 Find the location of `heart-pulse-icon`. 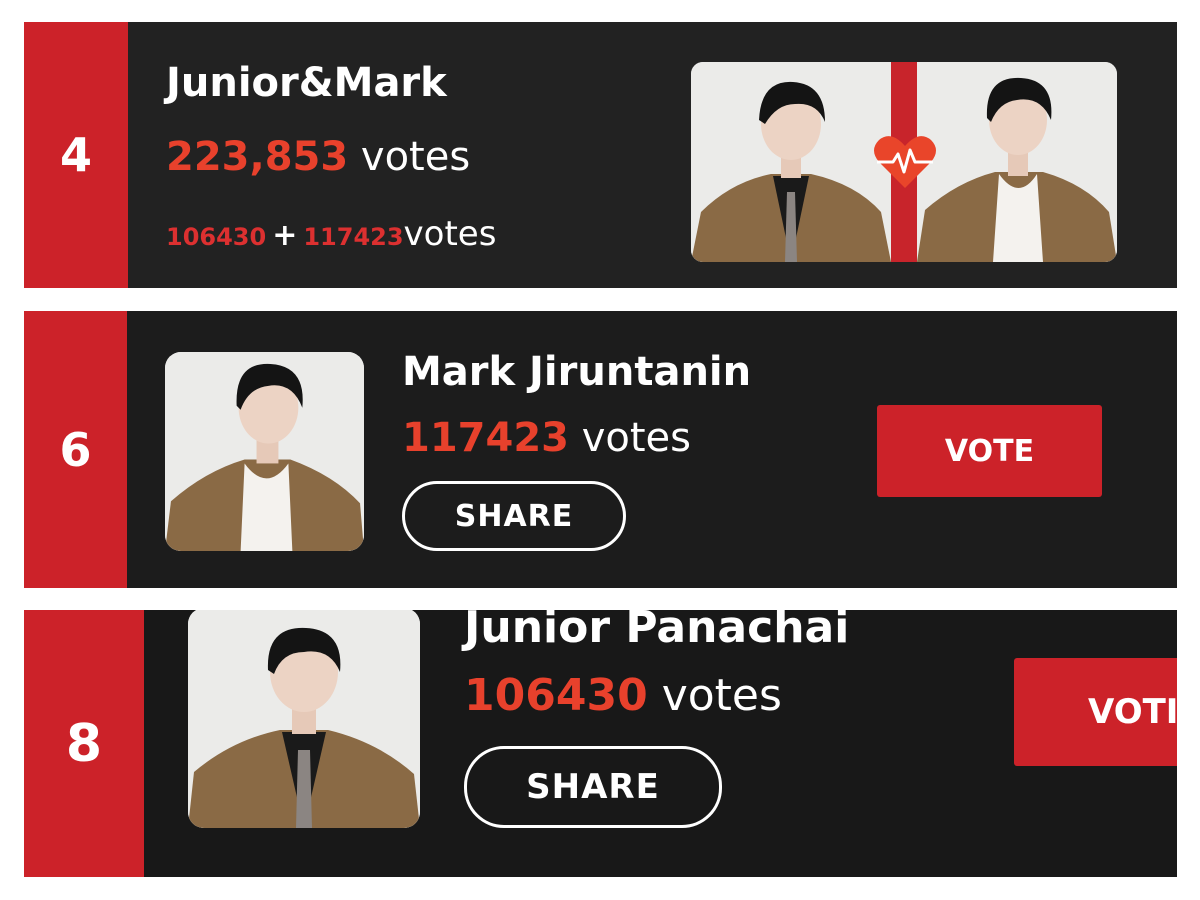

heart-pulse-icon is located at coordinates (905, 162).